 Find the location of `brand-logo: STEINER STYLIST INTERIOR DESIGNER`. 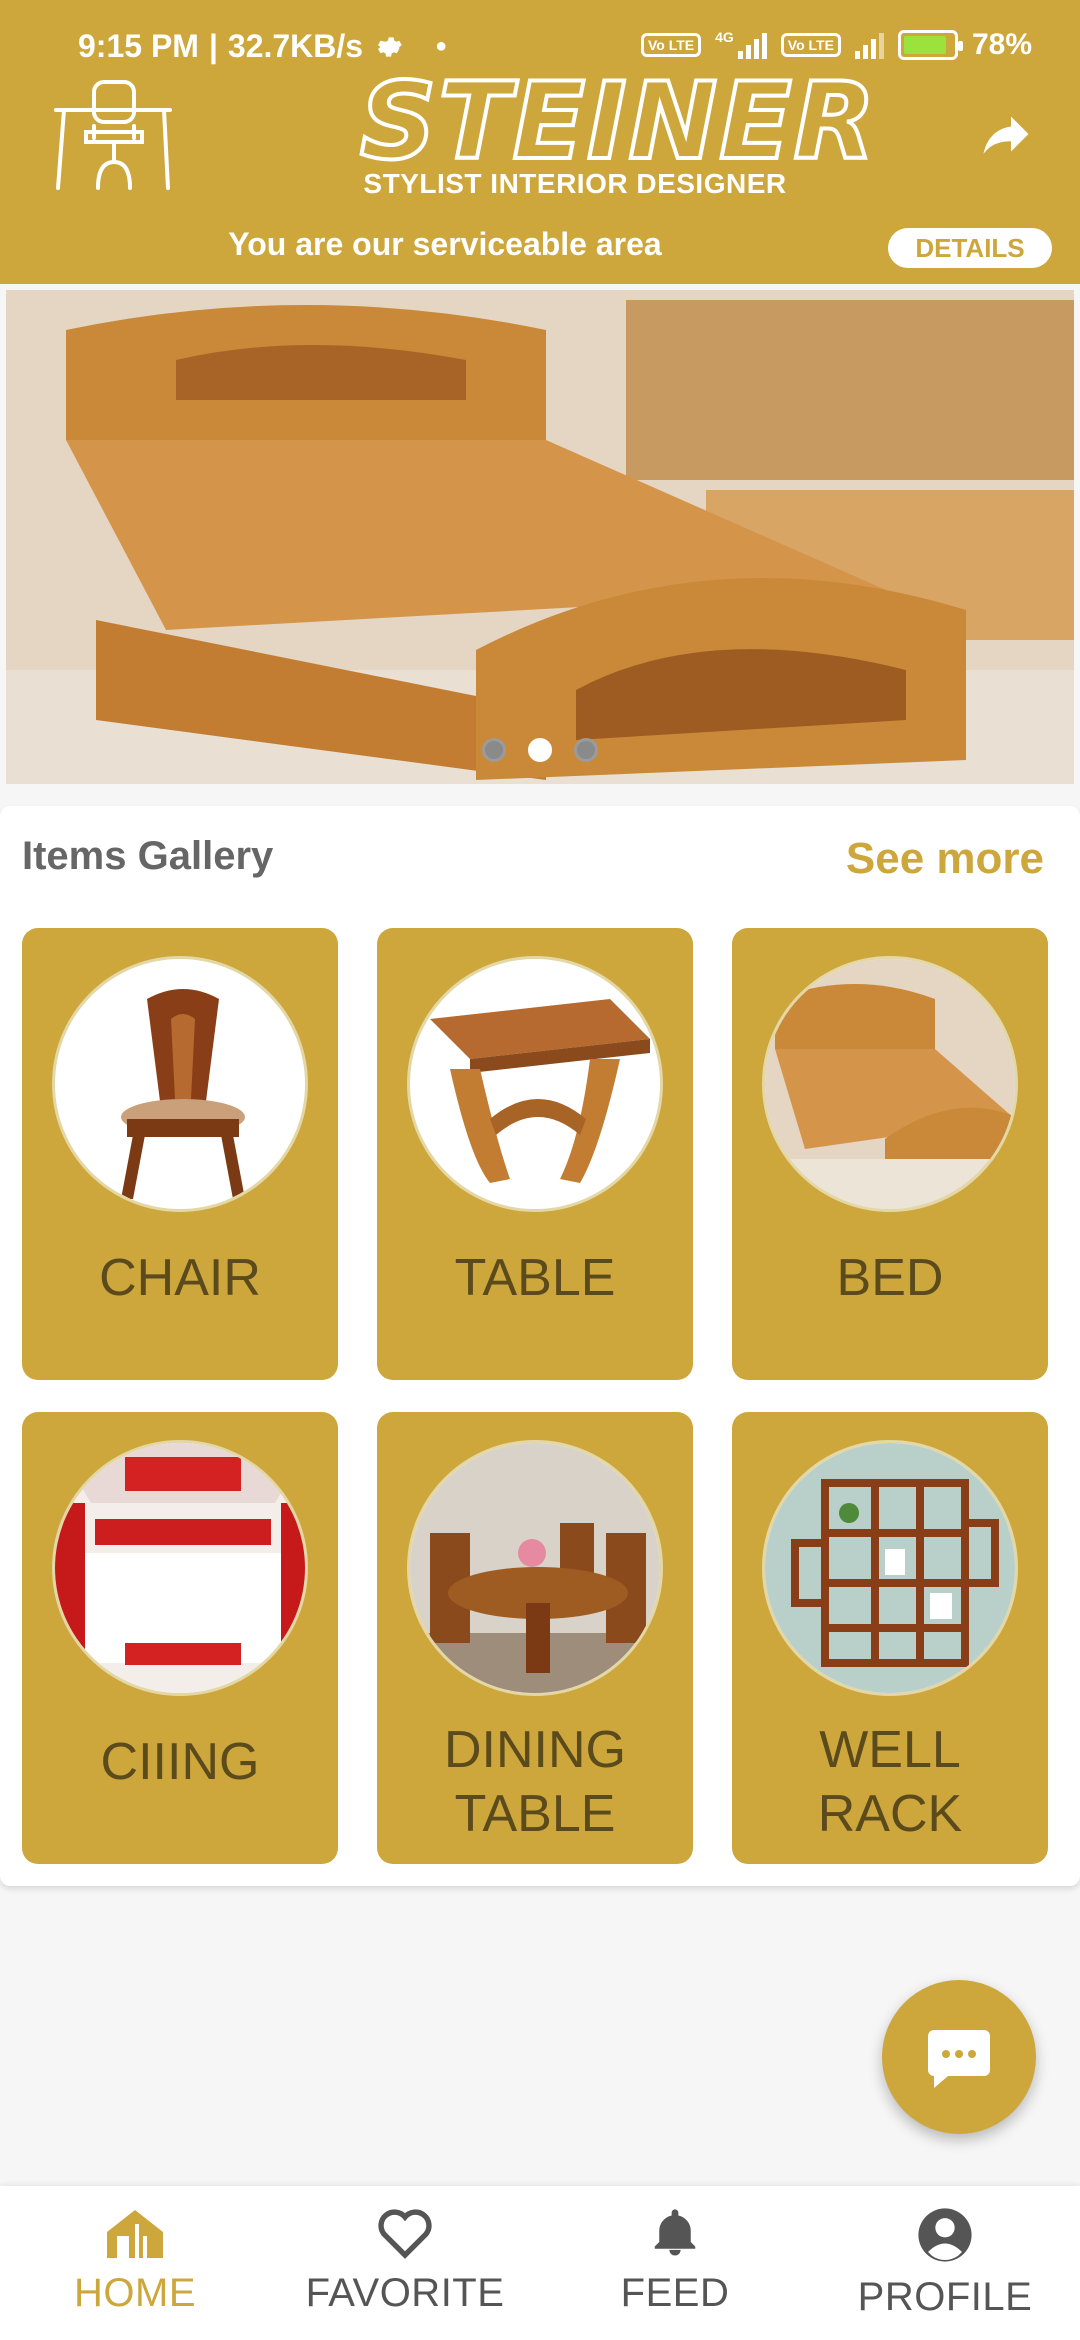

brand-logo: STEINER STYLIST INTERIOR DESIGNER is located at coordinates (618, 130).